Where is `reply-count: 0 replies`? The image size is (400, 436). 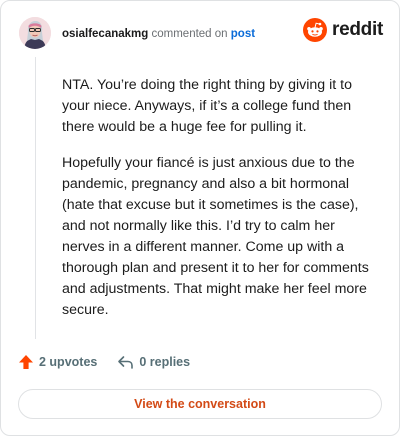
reply-count: 0 replies is located at coordinates (165, 362).